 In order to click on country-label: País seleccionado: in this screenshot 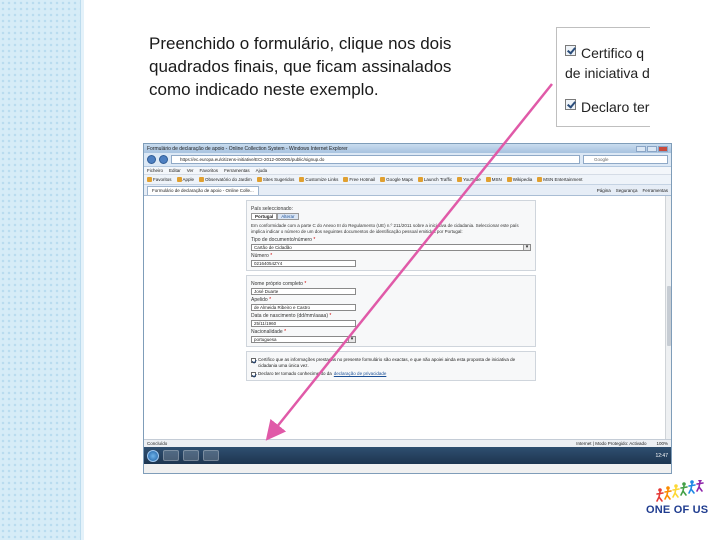, I will do `click(272, 209)`.